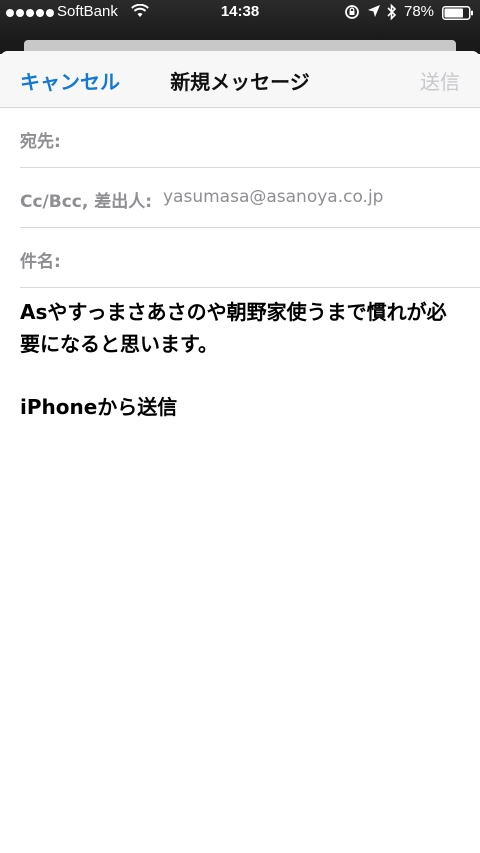 The image size is (480, 853). What do you see at coordinates (392, 12) in the screenshot?
I see `bluetooth-icon` at bounding box center [392, 12].